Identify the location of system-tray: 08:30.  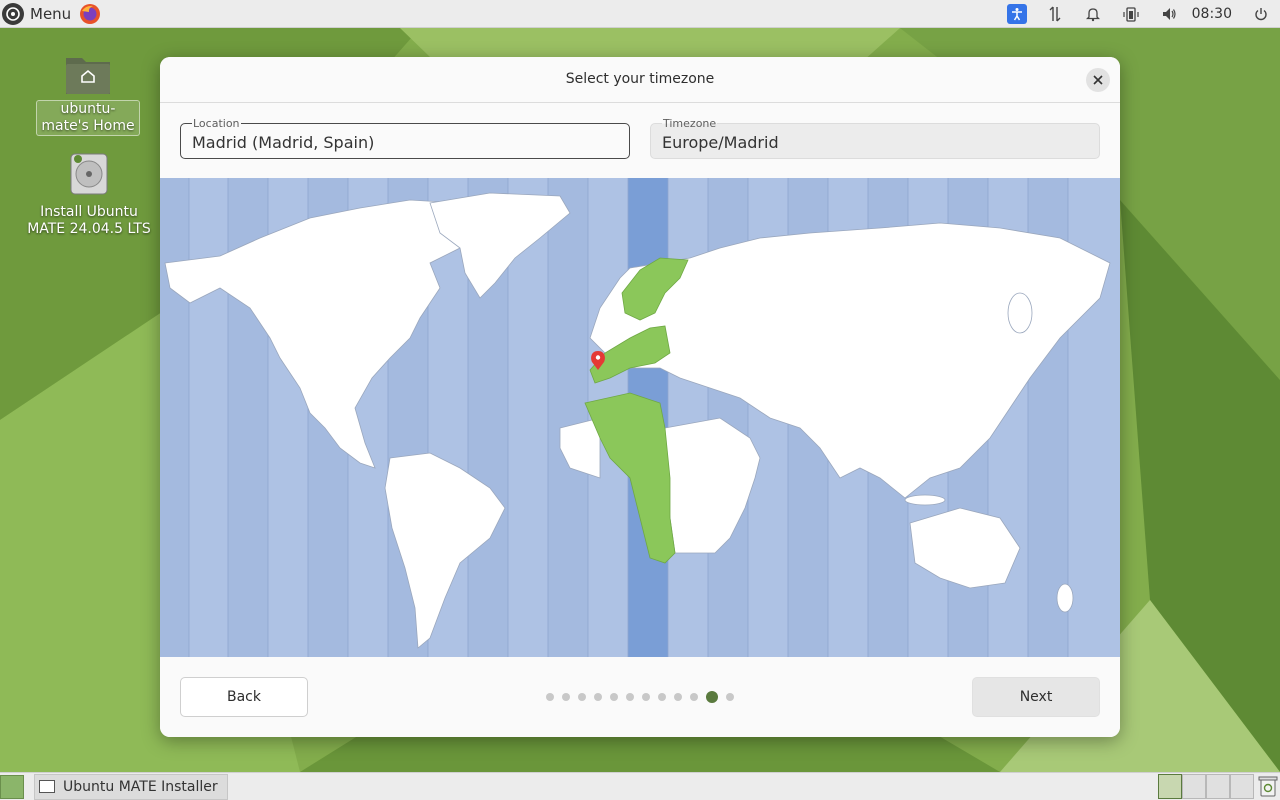
(1139, 14).